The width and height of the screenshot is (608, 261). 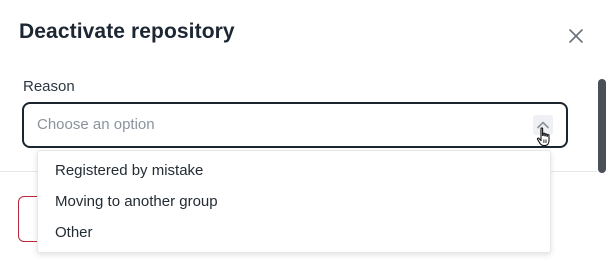 What do you see at coordinates (127, 31) in the screenshot?
I see `dialog-title: Deactivate repository` at bounding box center [127, 31].